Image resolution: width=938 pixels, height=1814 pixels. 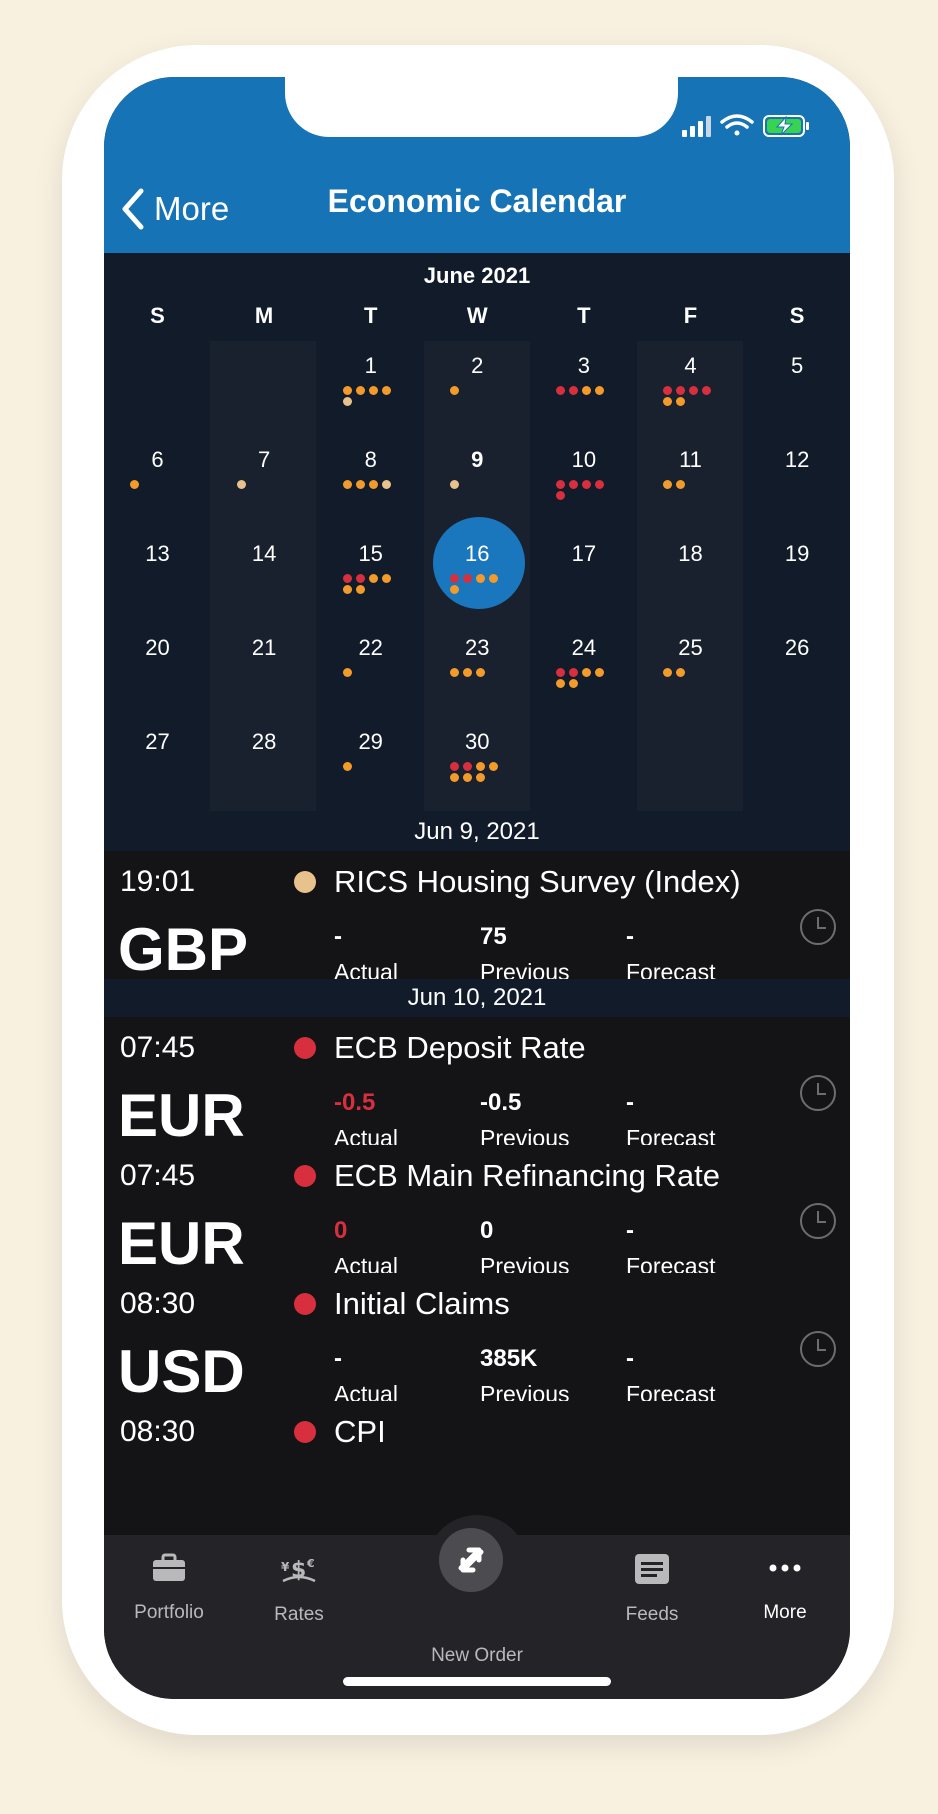 What do you see at coordinates (477, 1656) in the screenshot?
I see `tab-new-order-label-wrap: New Order` at bounding box center [477, 1656].